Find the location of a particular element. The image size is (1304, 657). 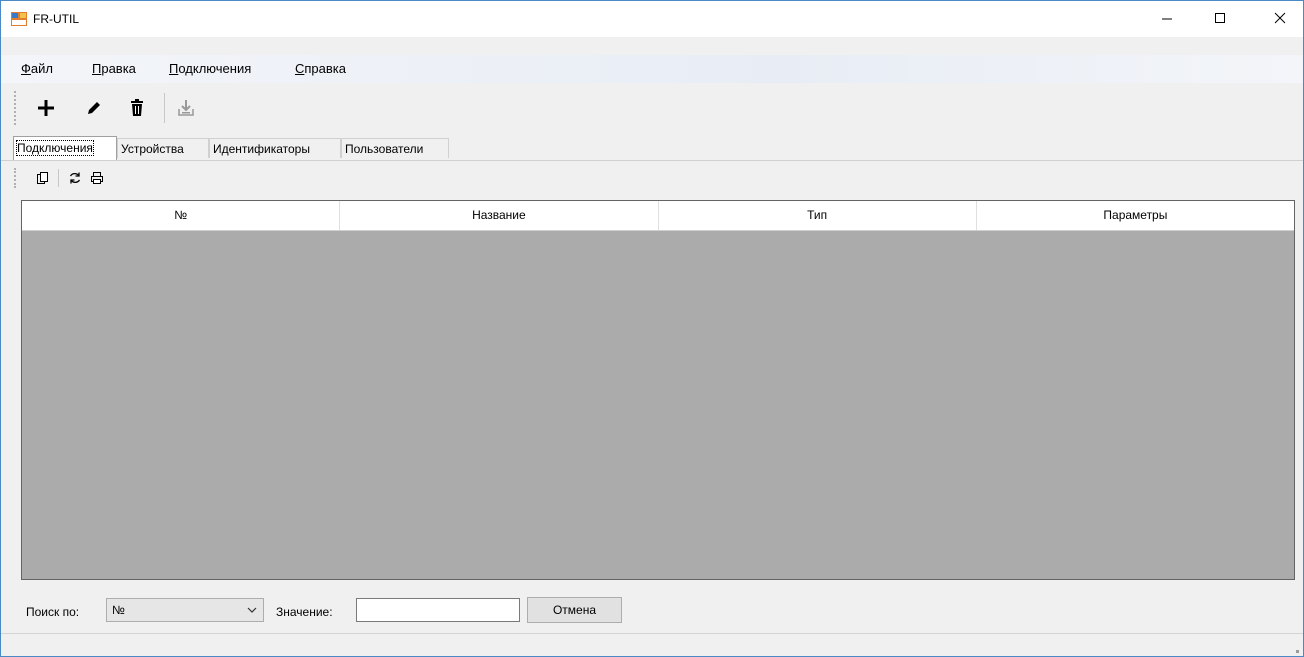

value-label: Значение: is located at coordinates (304, 612).